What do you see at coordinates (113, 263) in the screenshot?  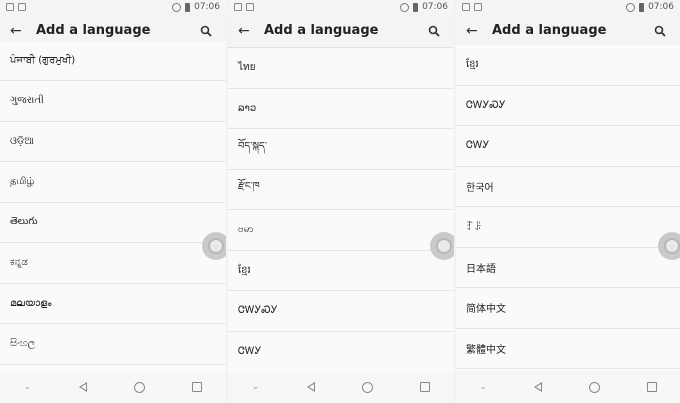 I see `language-item: ಕನ್ನಡ` at bounding box center [113, 263].